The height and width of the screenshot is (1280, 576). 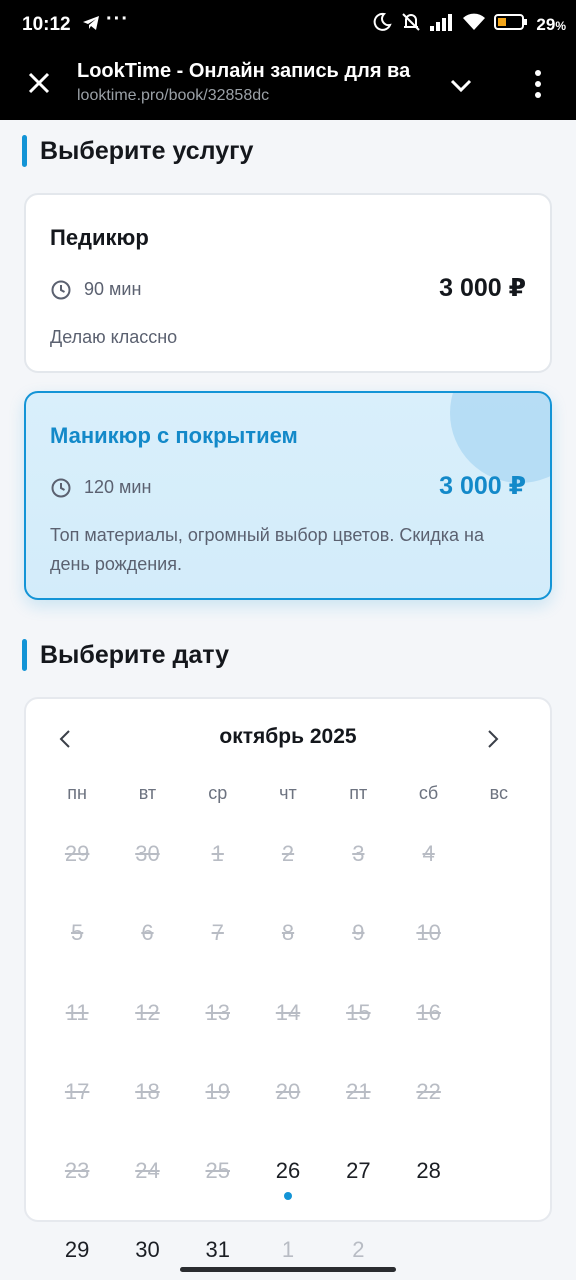 What do you see at coordinates (428, 1171) in the screenshot?
I see `calendar-day-number: 28` at bounding box center [428, 1171].